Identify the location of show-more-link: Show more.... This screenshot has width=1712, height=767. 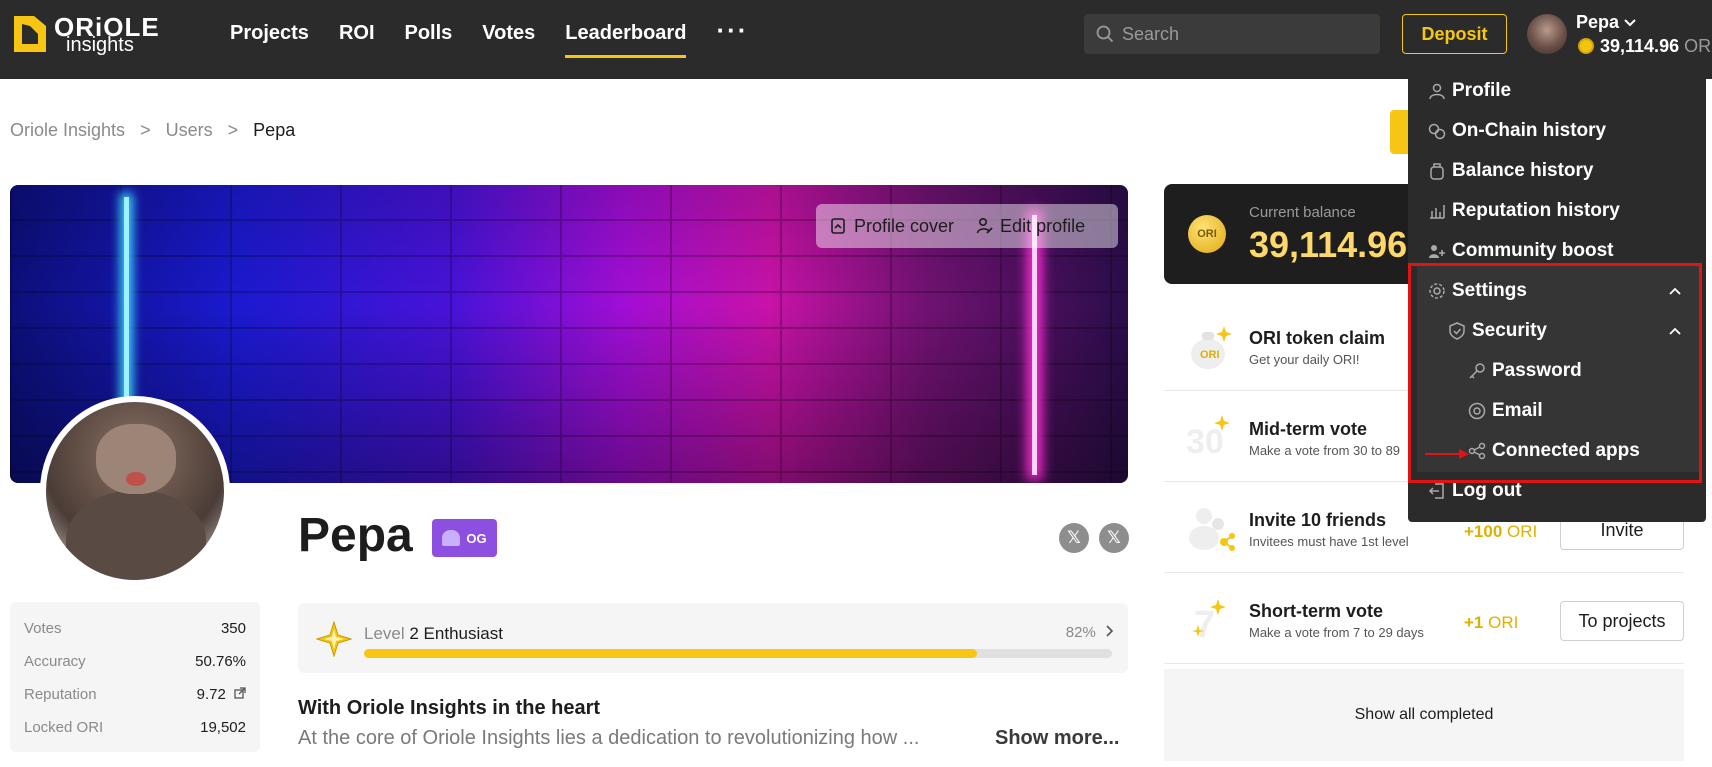
(1057, 738).